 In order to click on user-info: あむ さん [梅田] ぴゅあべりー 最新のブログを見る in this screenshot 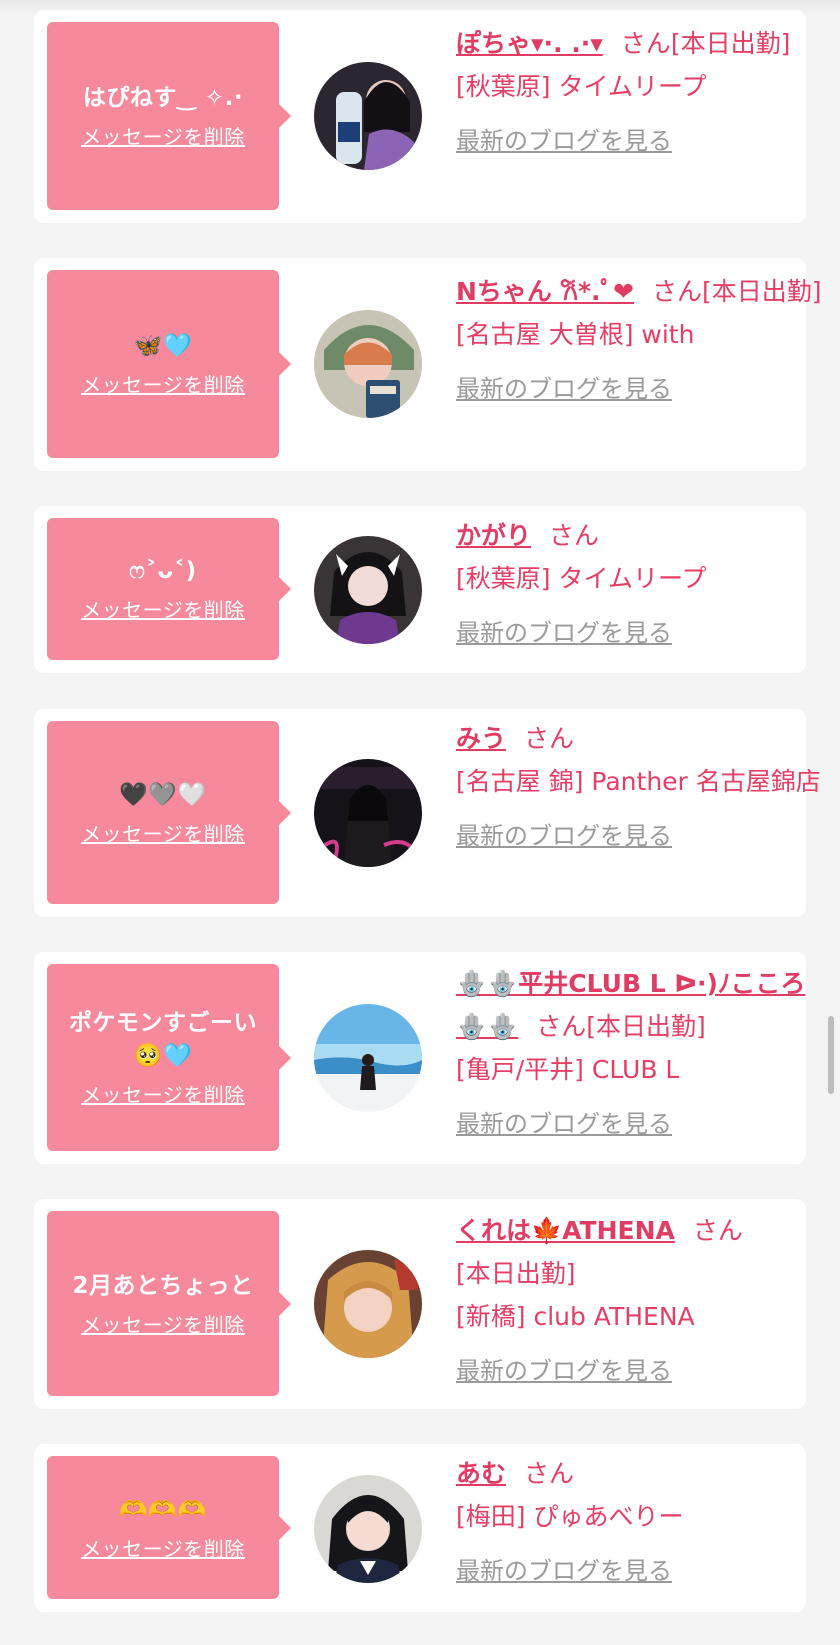, I will do `click(641, 1522)`.